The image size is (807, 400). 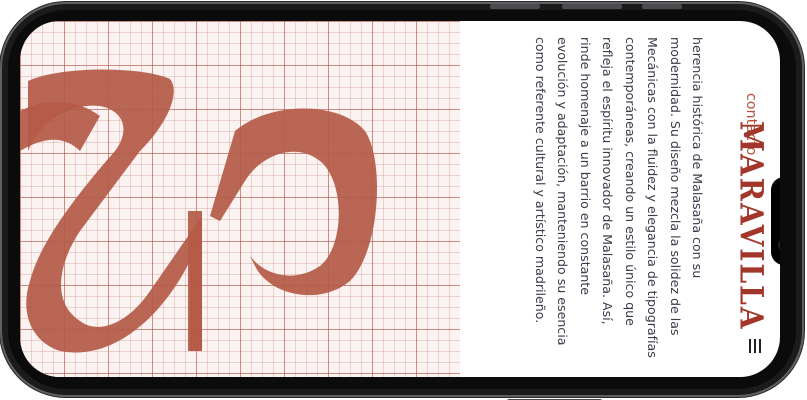 I want to click on top-navigation: contacto MARAVILLA, so click(x=745, y=201).